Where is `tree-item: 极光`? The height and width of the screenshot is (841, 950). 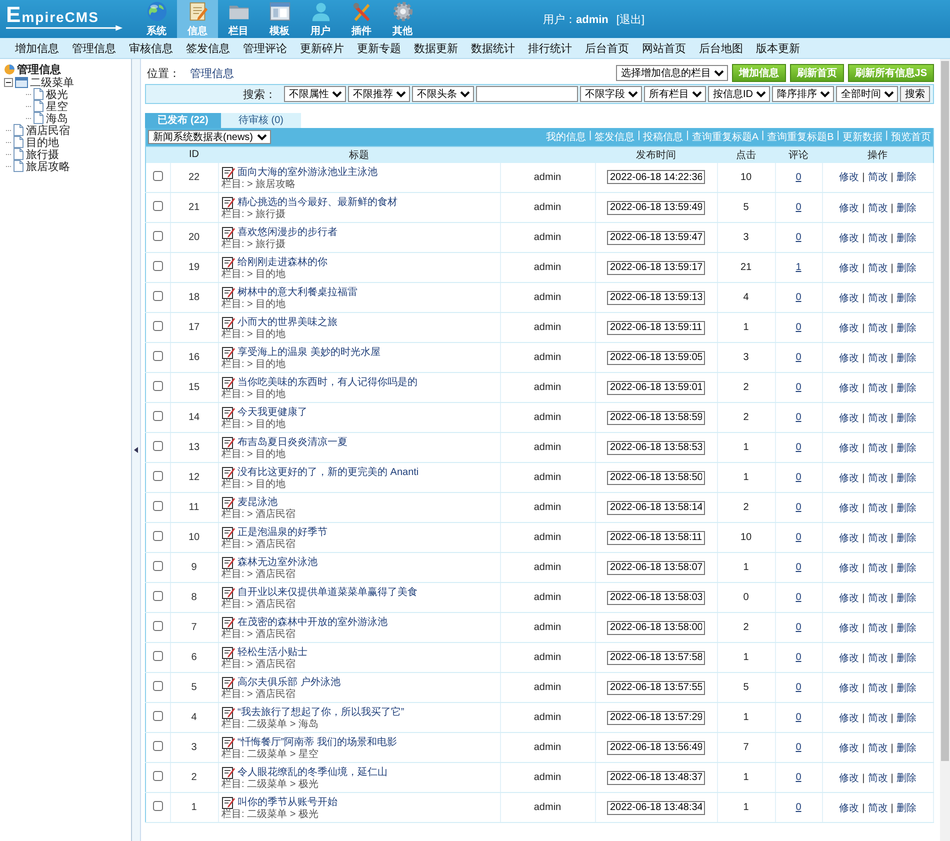 tree-item: 极光 is located at coordinates (57, 94).